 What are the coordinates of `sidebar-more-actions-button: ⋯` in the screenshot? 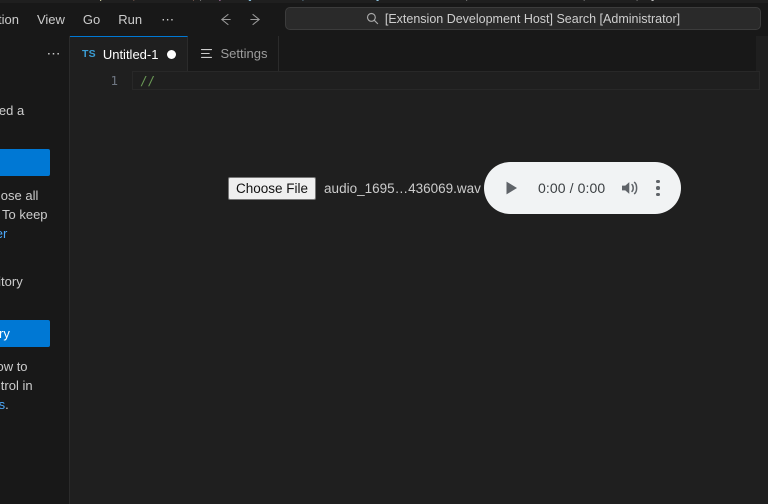 It's located at (55, 53).